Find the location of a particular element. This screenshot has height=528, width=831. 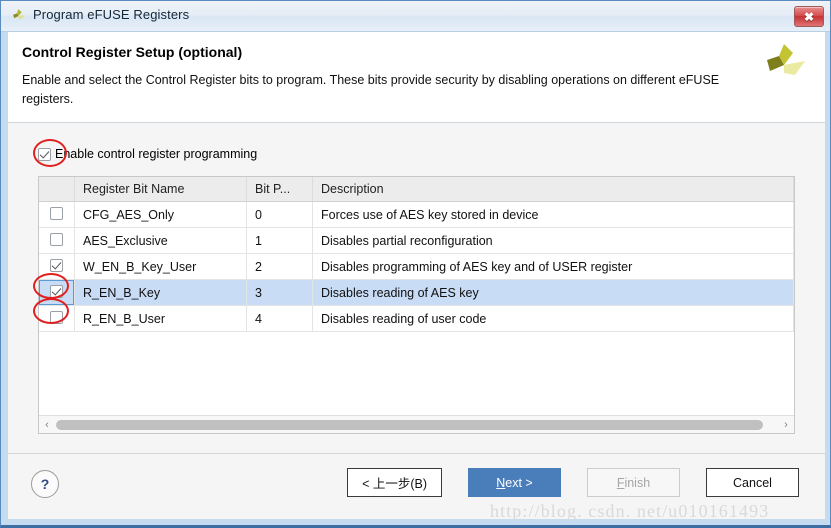

cell-description: Disables reading of user code is located at coordinates (553, 318).